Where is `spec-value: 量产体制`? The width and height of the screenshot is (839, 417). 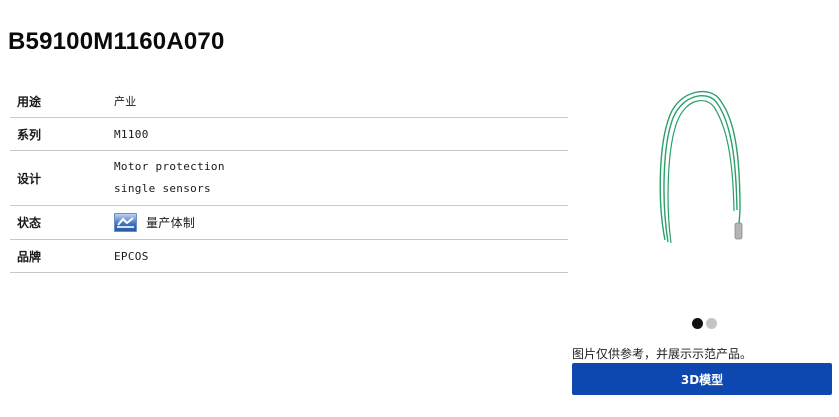
spec-value: 量产体制 is located at coordinates (341, 222).